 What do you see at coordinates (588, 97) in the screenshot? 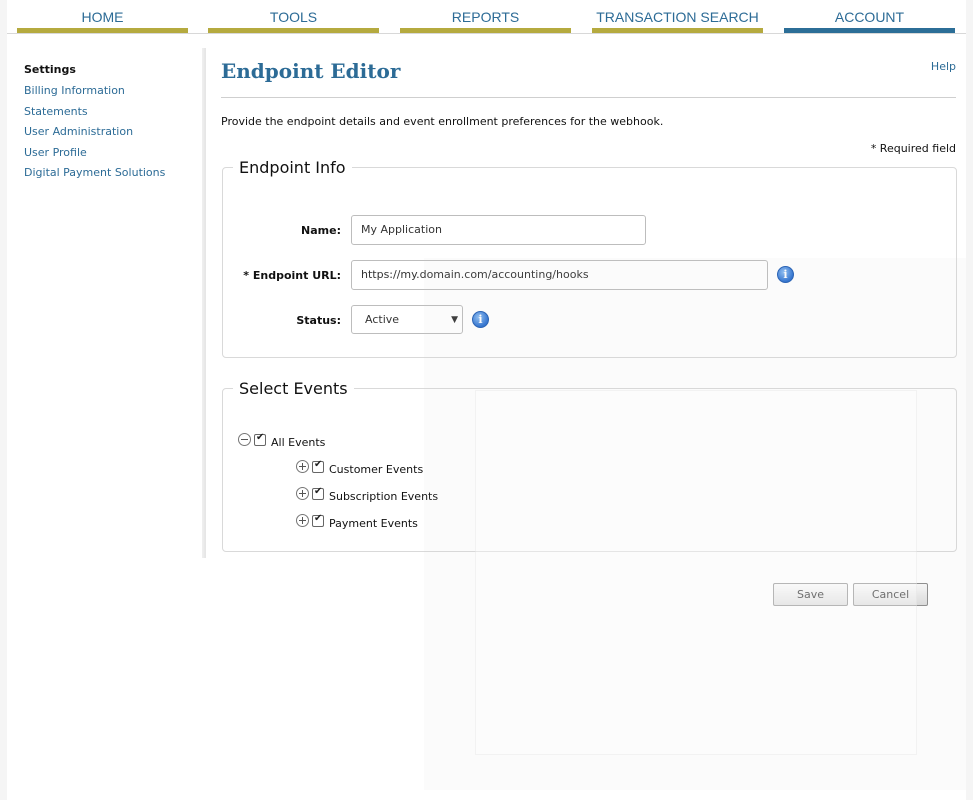
I see `title-divider` at bounding box center [588, 97].